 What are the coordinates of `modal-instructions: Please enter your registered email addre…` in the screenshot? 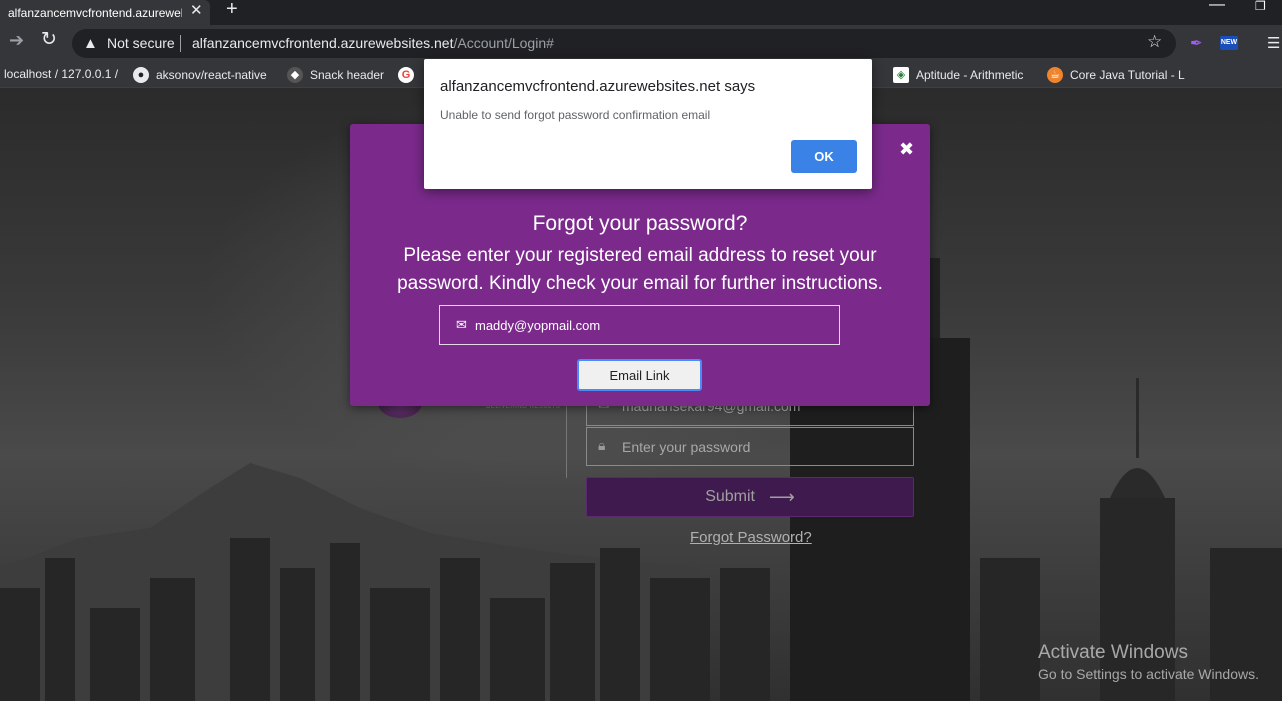 It's located at (640, 269).